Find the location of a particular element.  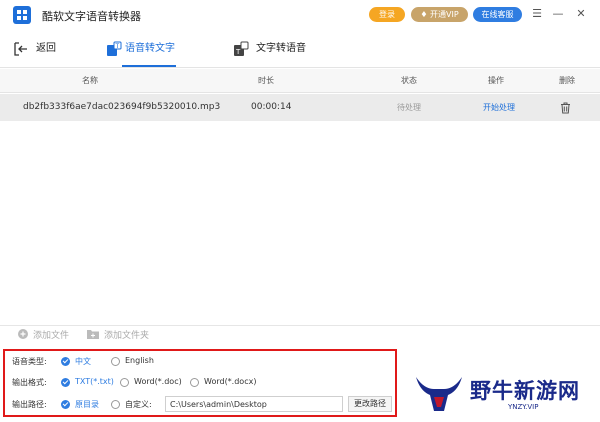

radio-txt is located at coordinates (65, 382).